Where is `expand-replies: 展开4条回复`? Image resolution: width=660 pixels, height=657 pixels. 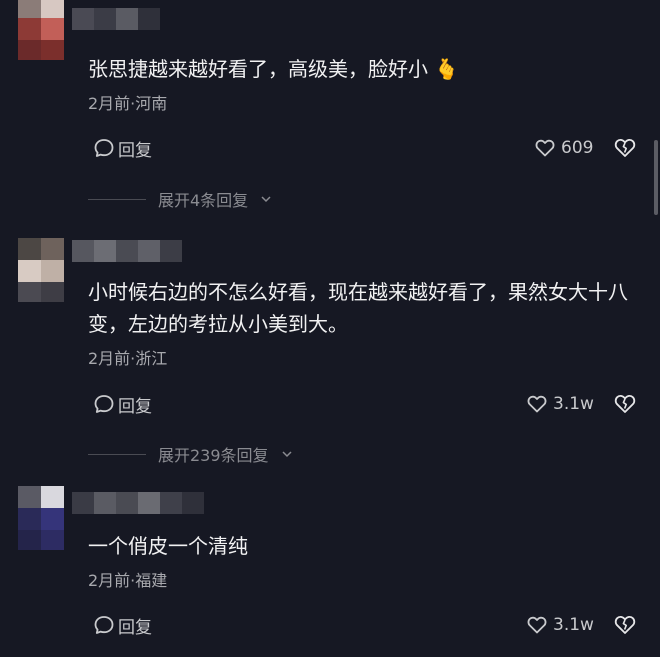
expand-replies: 展开4条回复 is located at coordinates (180, 199).